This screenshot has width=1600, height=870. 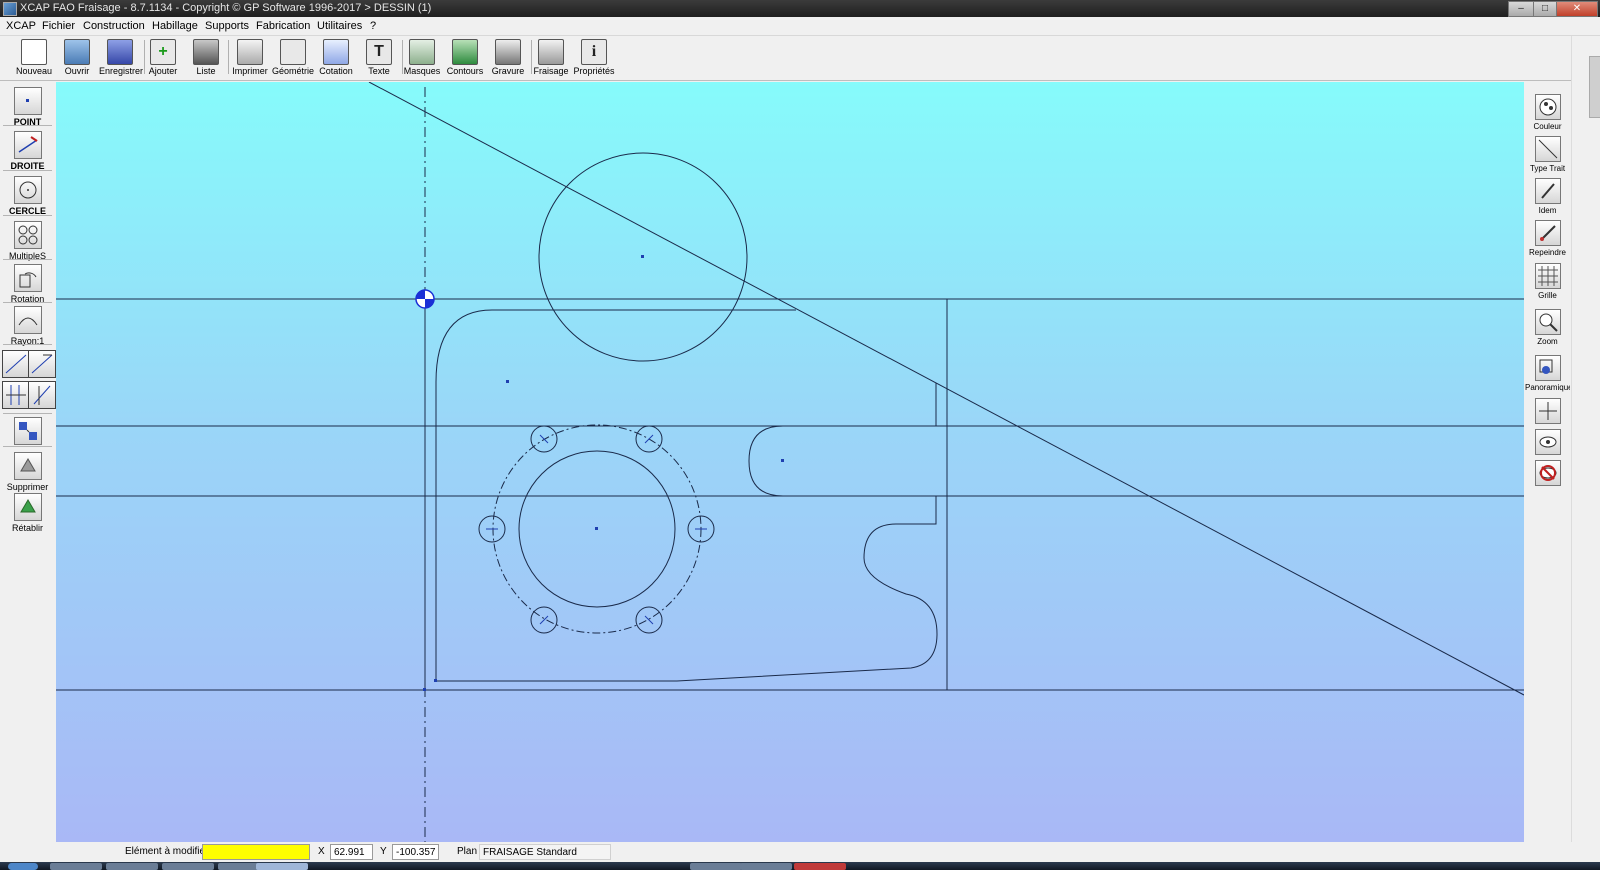 I want to click on tool-retablir: Rétablir, so click(x=27, y=513).